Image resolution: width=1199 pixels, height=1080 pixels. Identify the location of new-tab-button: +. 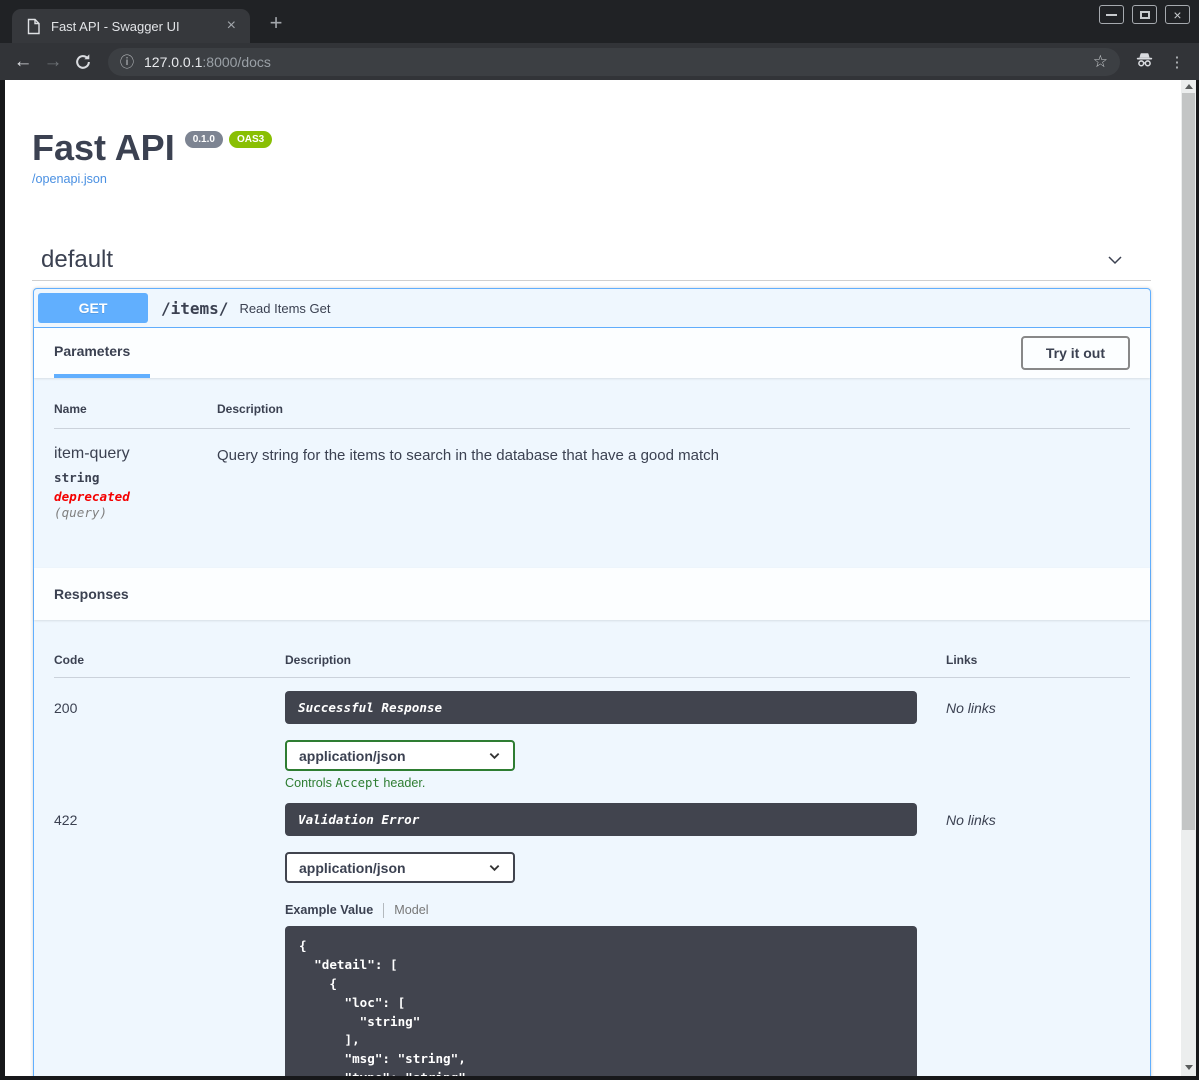
(276, 23).